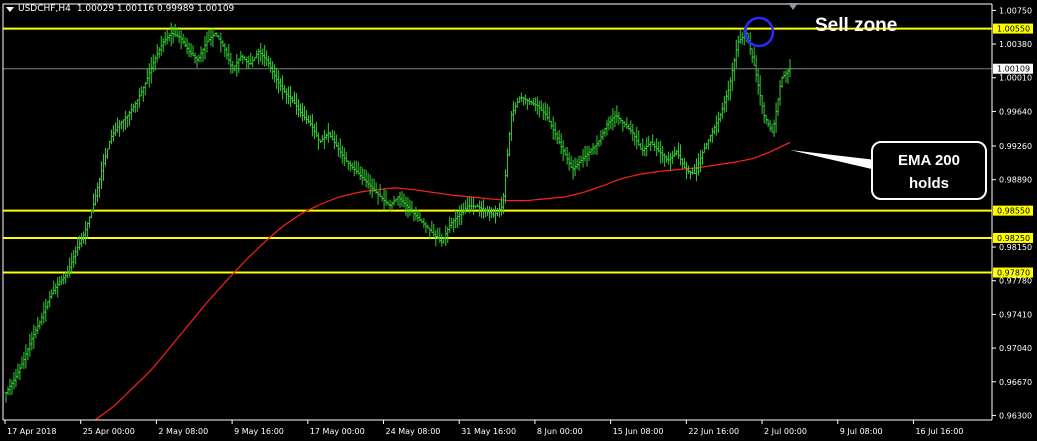 Image resolution: width=1037 pixels, height=441 pixels. I want to click on x-tick-label: 2 May 08:00, so click(183, 431).